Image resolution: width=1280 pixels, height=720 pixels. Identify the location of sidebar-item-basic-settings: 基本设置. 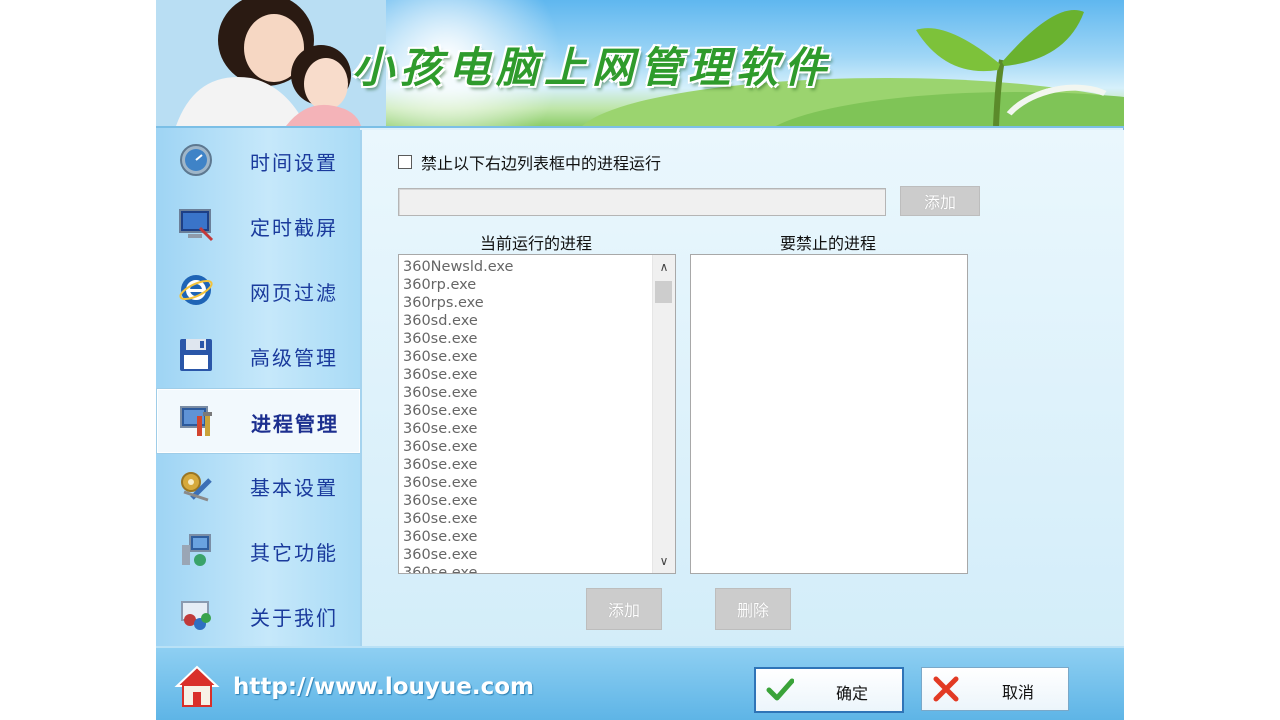
(258, 485).